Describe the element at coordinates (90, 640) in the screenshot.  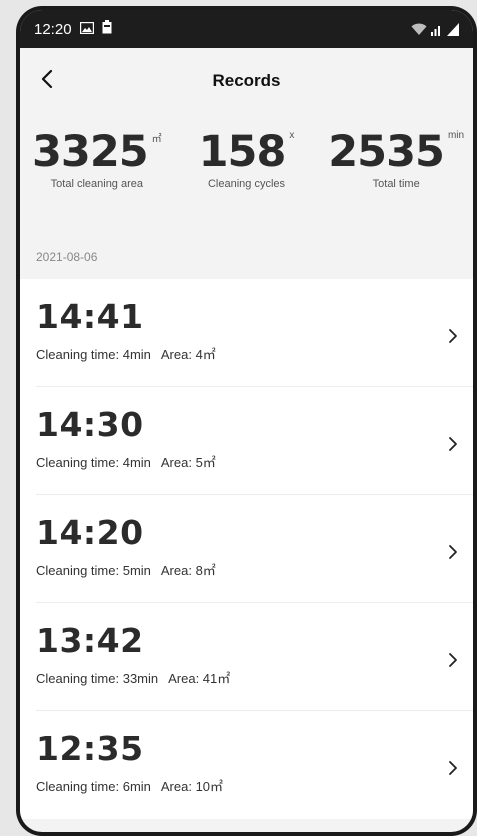
I see `record-time: 13:42` at that location.